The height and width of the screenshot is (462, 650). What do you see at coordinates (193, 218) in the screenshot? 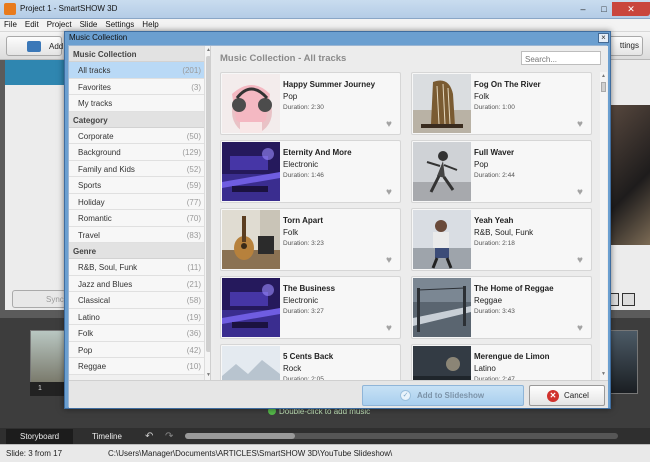
I see `category-count: (70)` at bounding box center [193, 218].